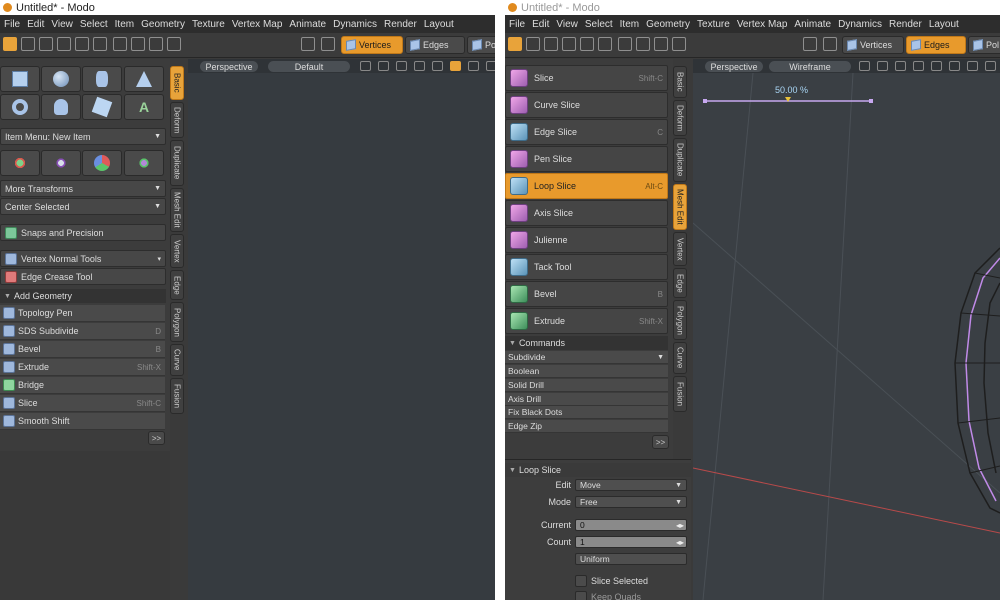 The height and width of the screenshot is (600, 1000). What do you see at coordinates (177, 360) in the screenshot?
I see `tab-curve: Curve` at bounding box center [177, 360].